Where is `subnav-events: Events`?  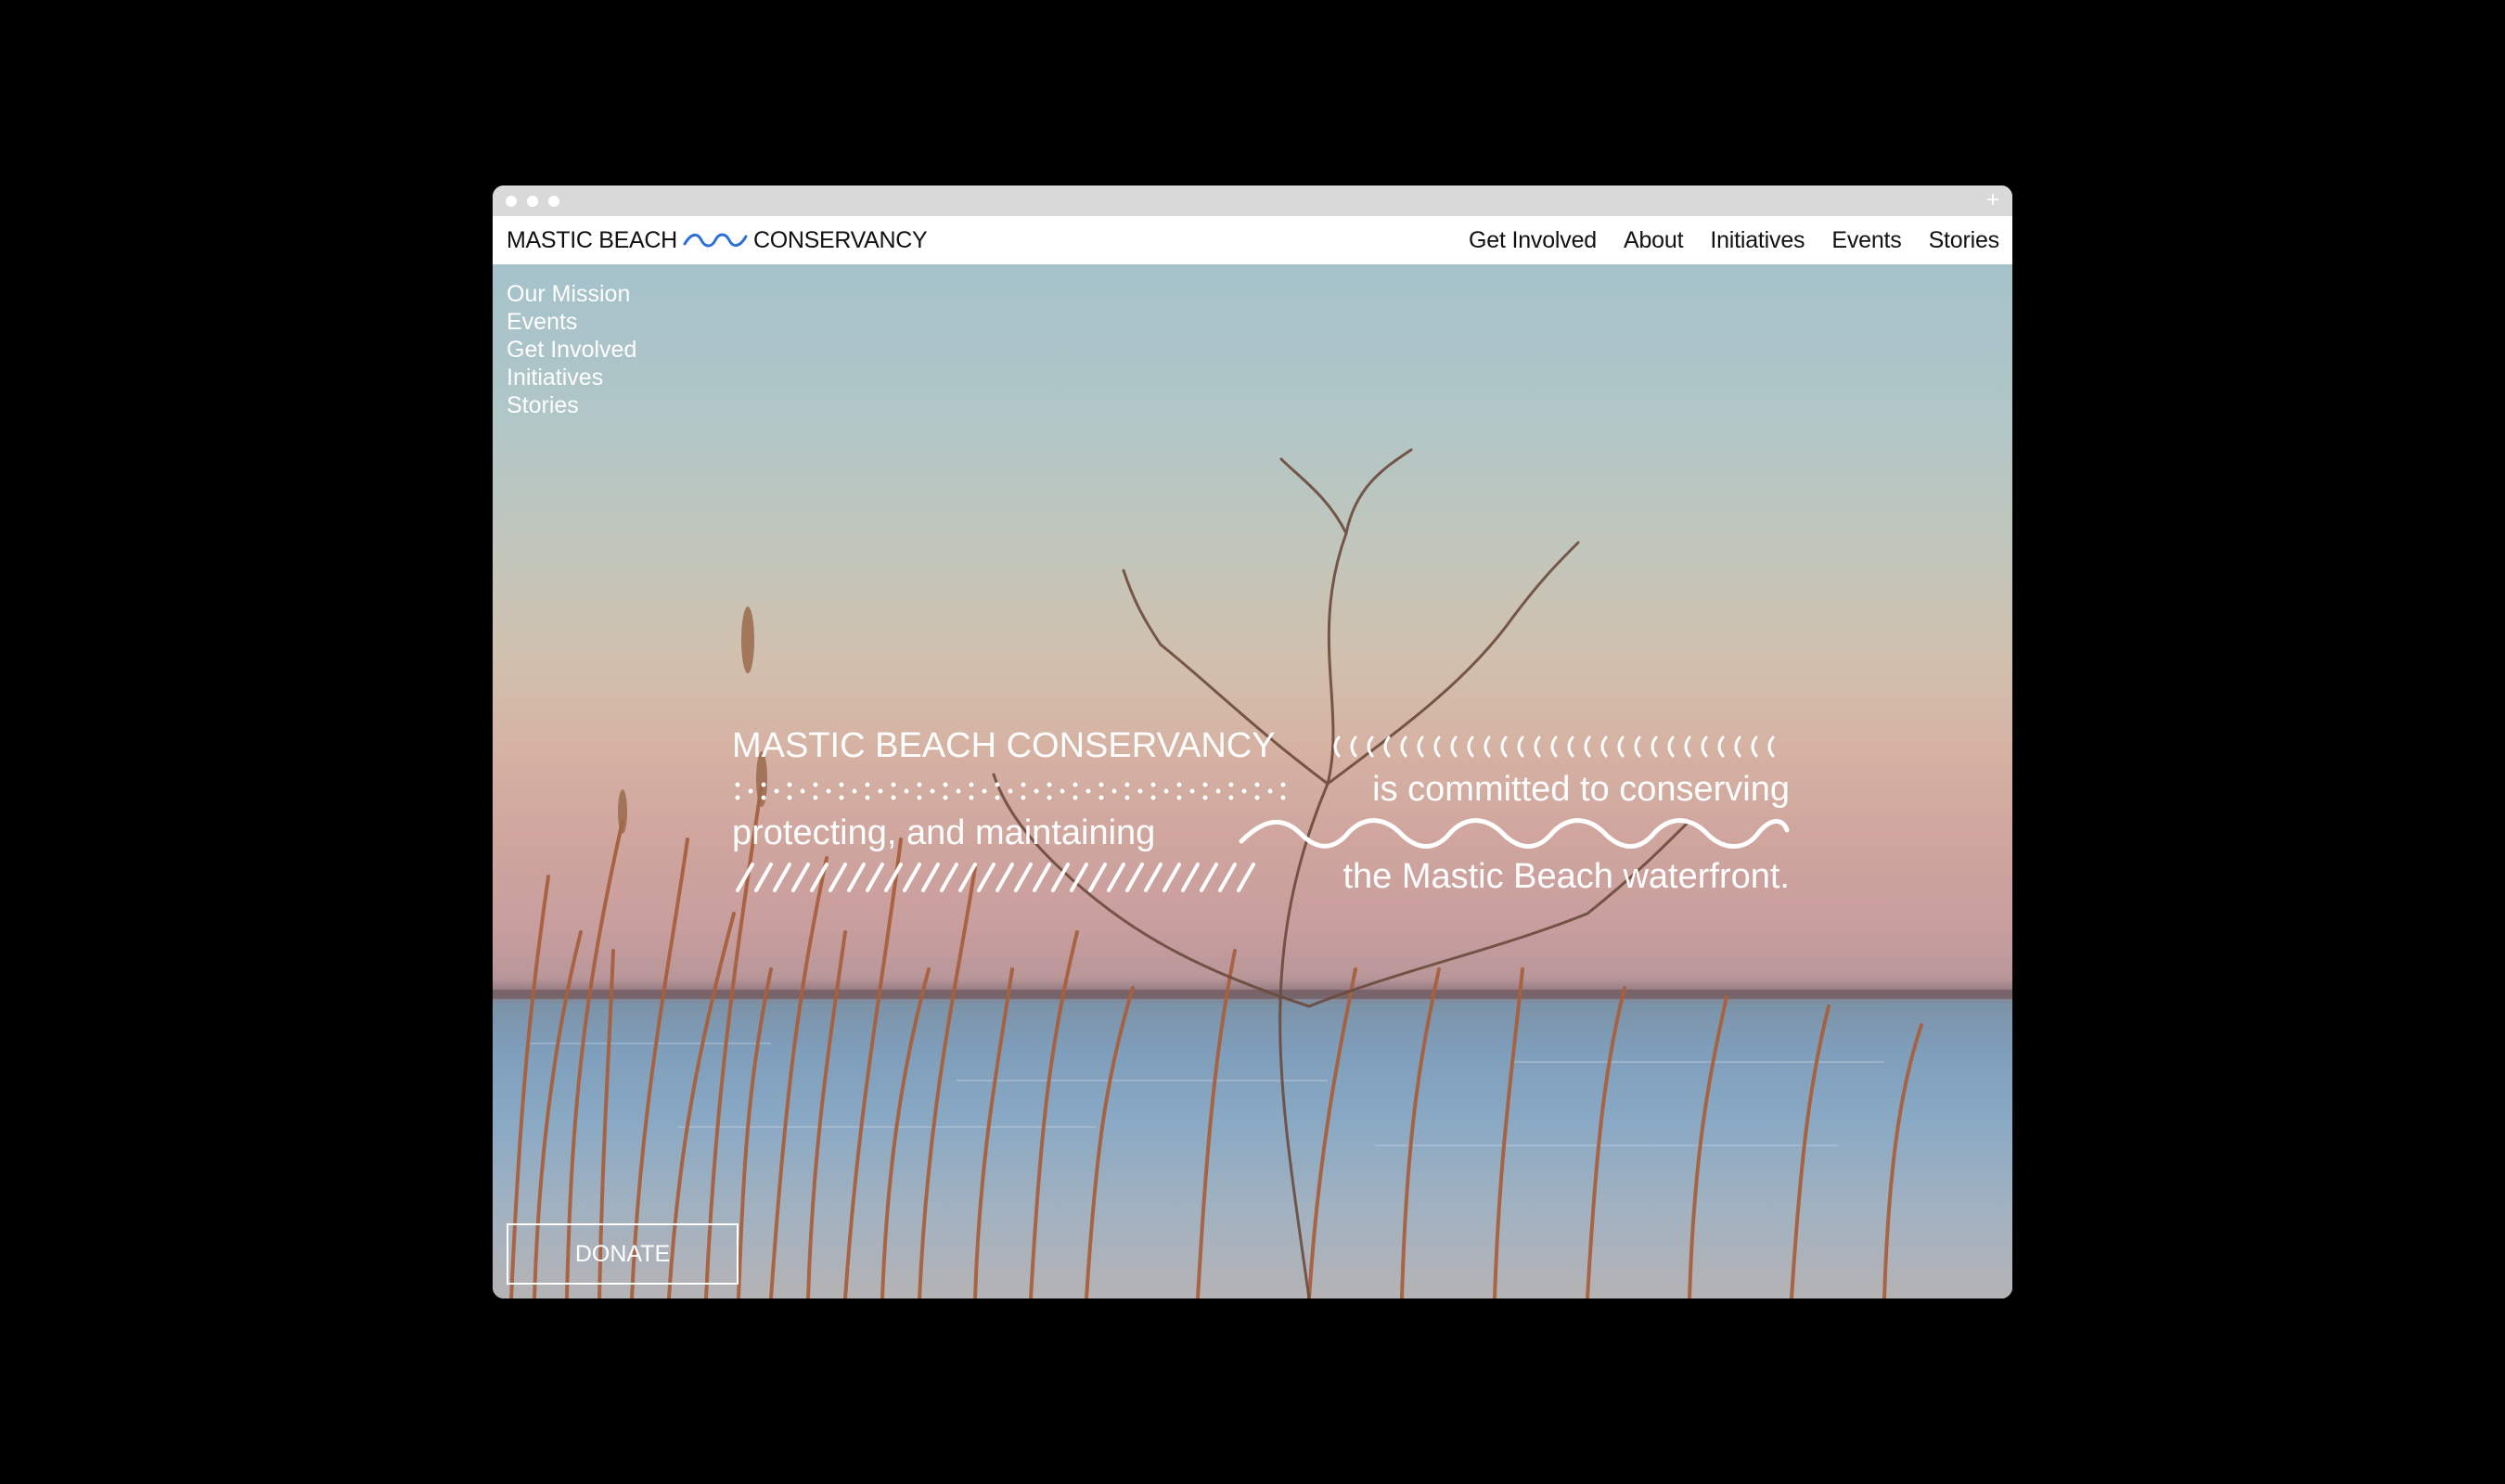 subnav-events: Events is located at coordinates (572, 322).